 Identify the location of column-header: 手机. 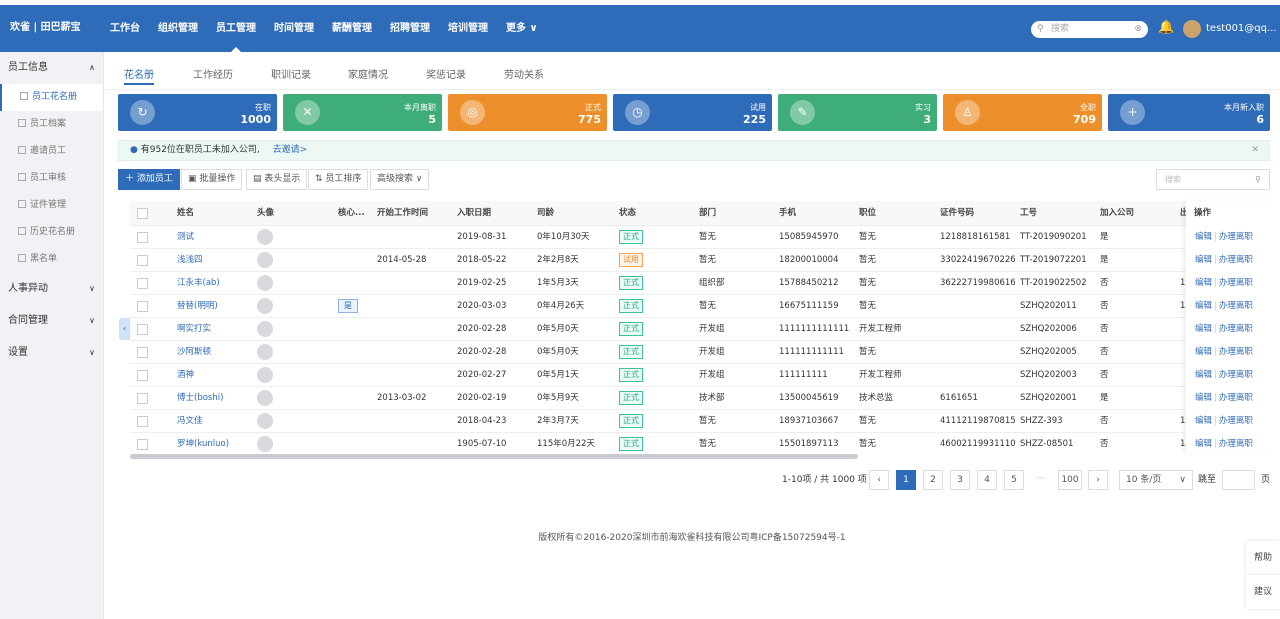
(787, 213).